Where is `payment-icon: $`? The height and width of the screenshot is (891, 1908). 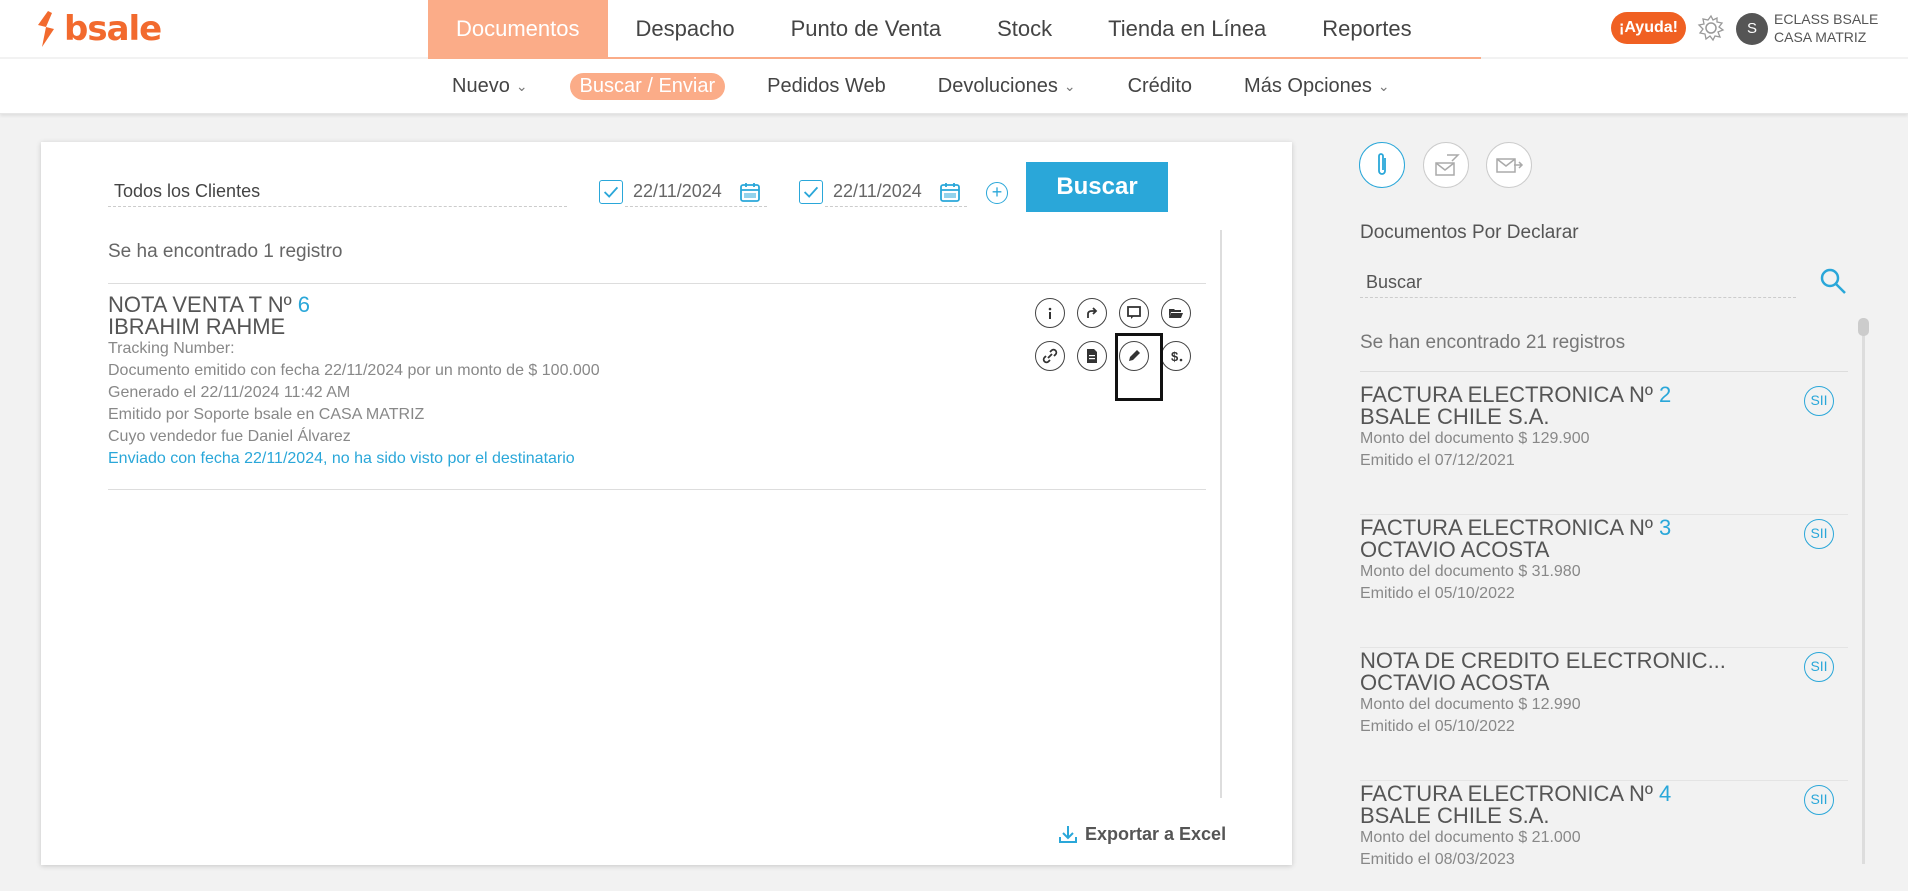 payment-icon: $ is located at coordinates (1176, 356).